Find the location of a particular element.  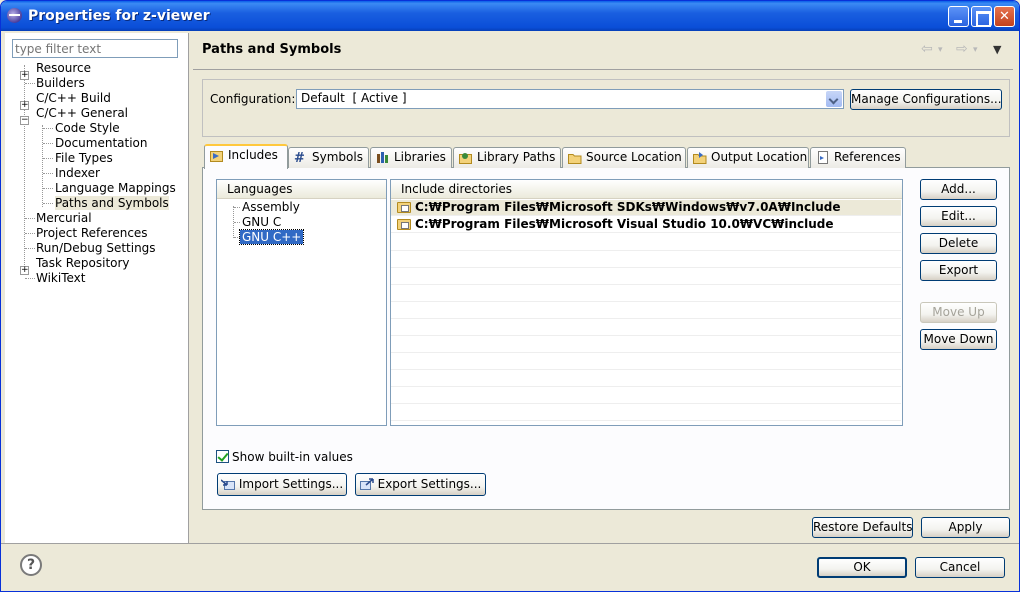

tree-item-documentation: Documentation is located at coordinates (101, 143).